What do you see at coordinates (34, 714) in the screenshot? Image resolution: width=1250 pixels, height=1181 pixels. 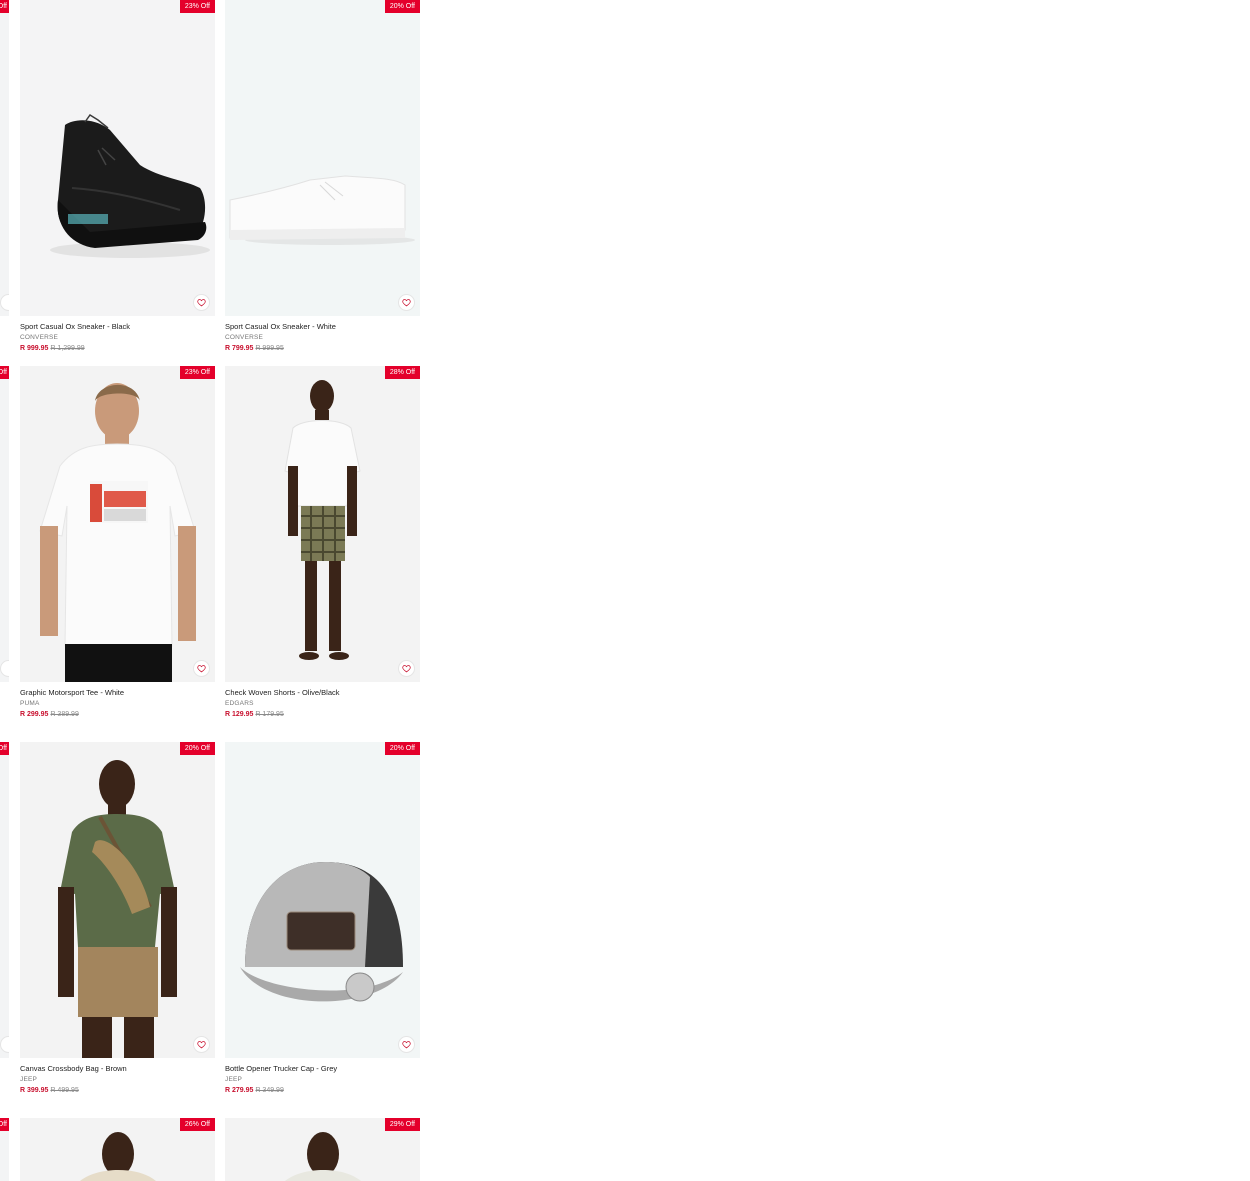 I see `sale-price: R 299.95` at bounding box center [34, 714].